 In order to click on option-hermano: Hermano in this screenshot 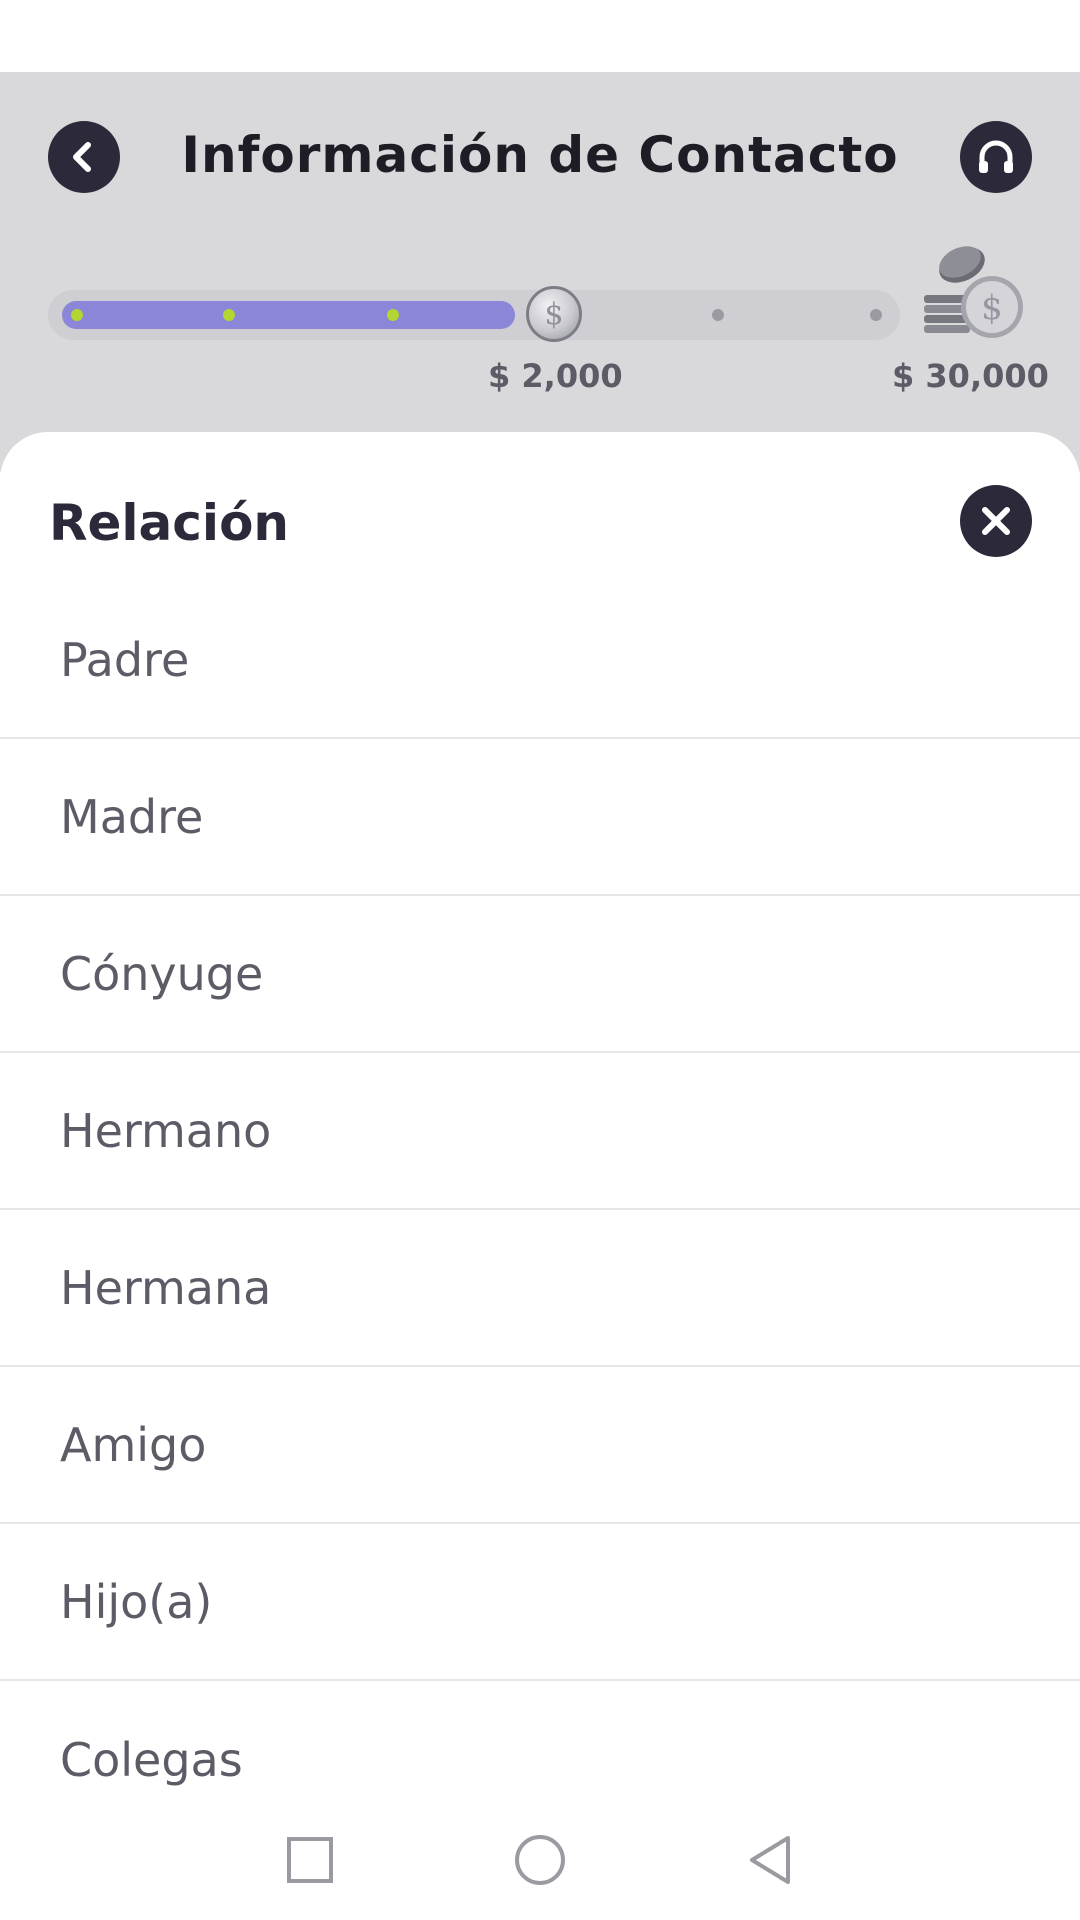, I will do `click(540, 1131)`.